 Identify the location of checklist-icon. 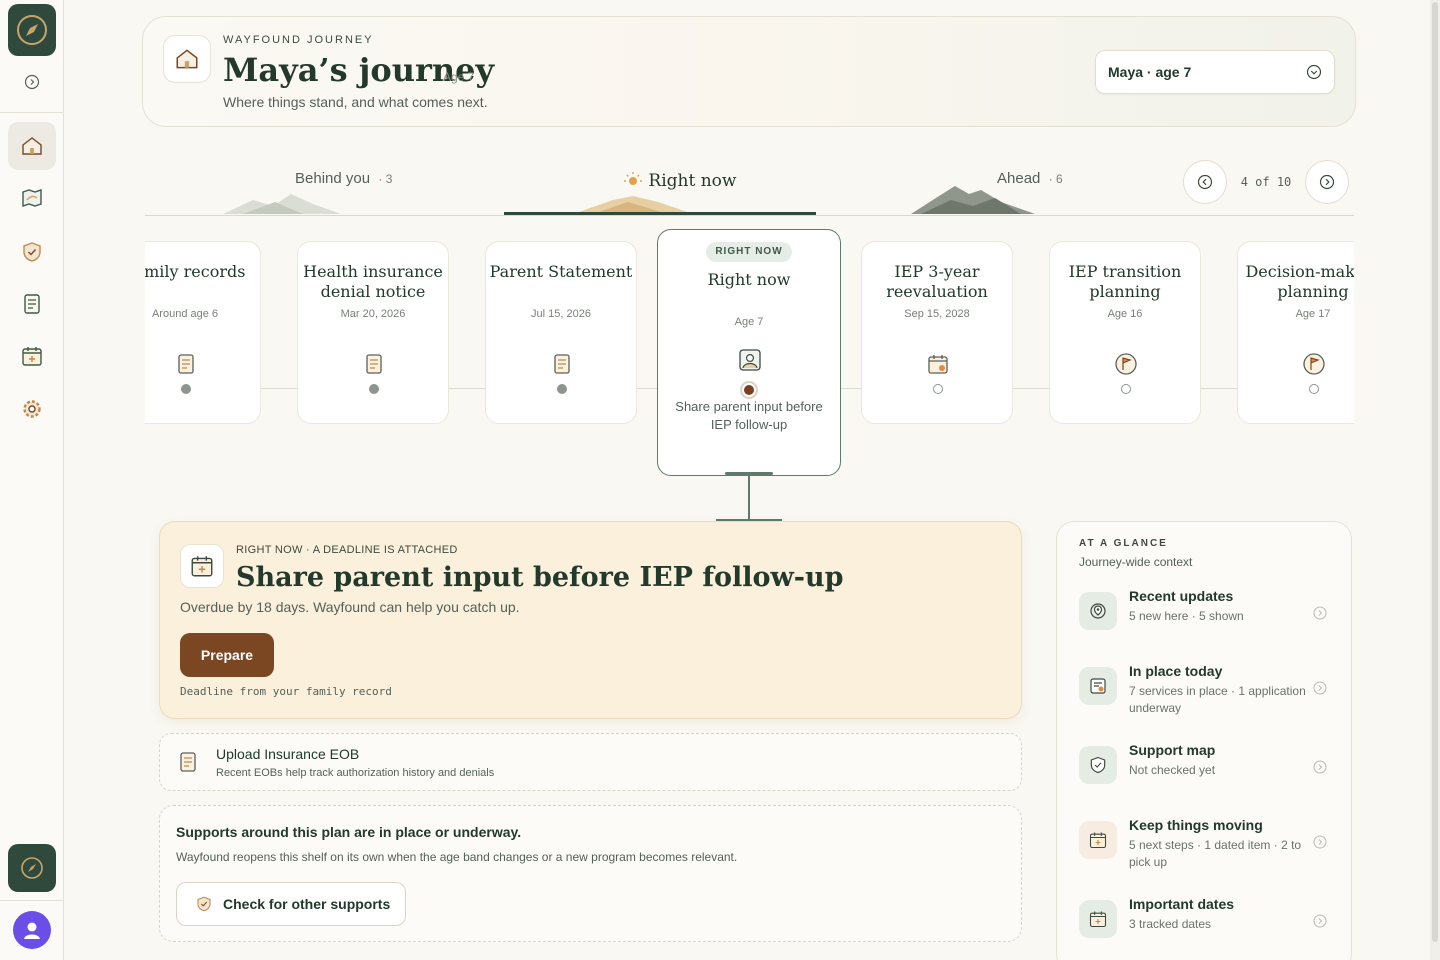
(1098, 686).